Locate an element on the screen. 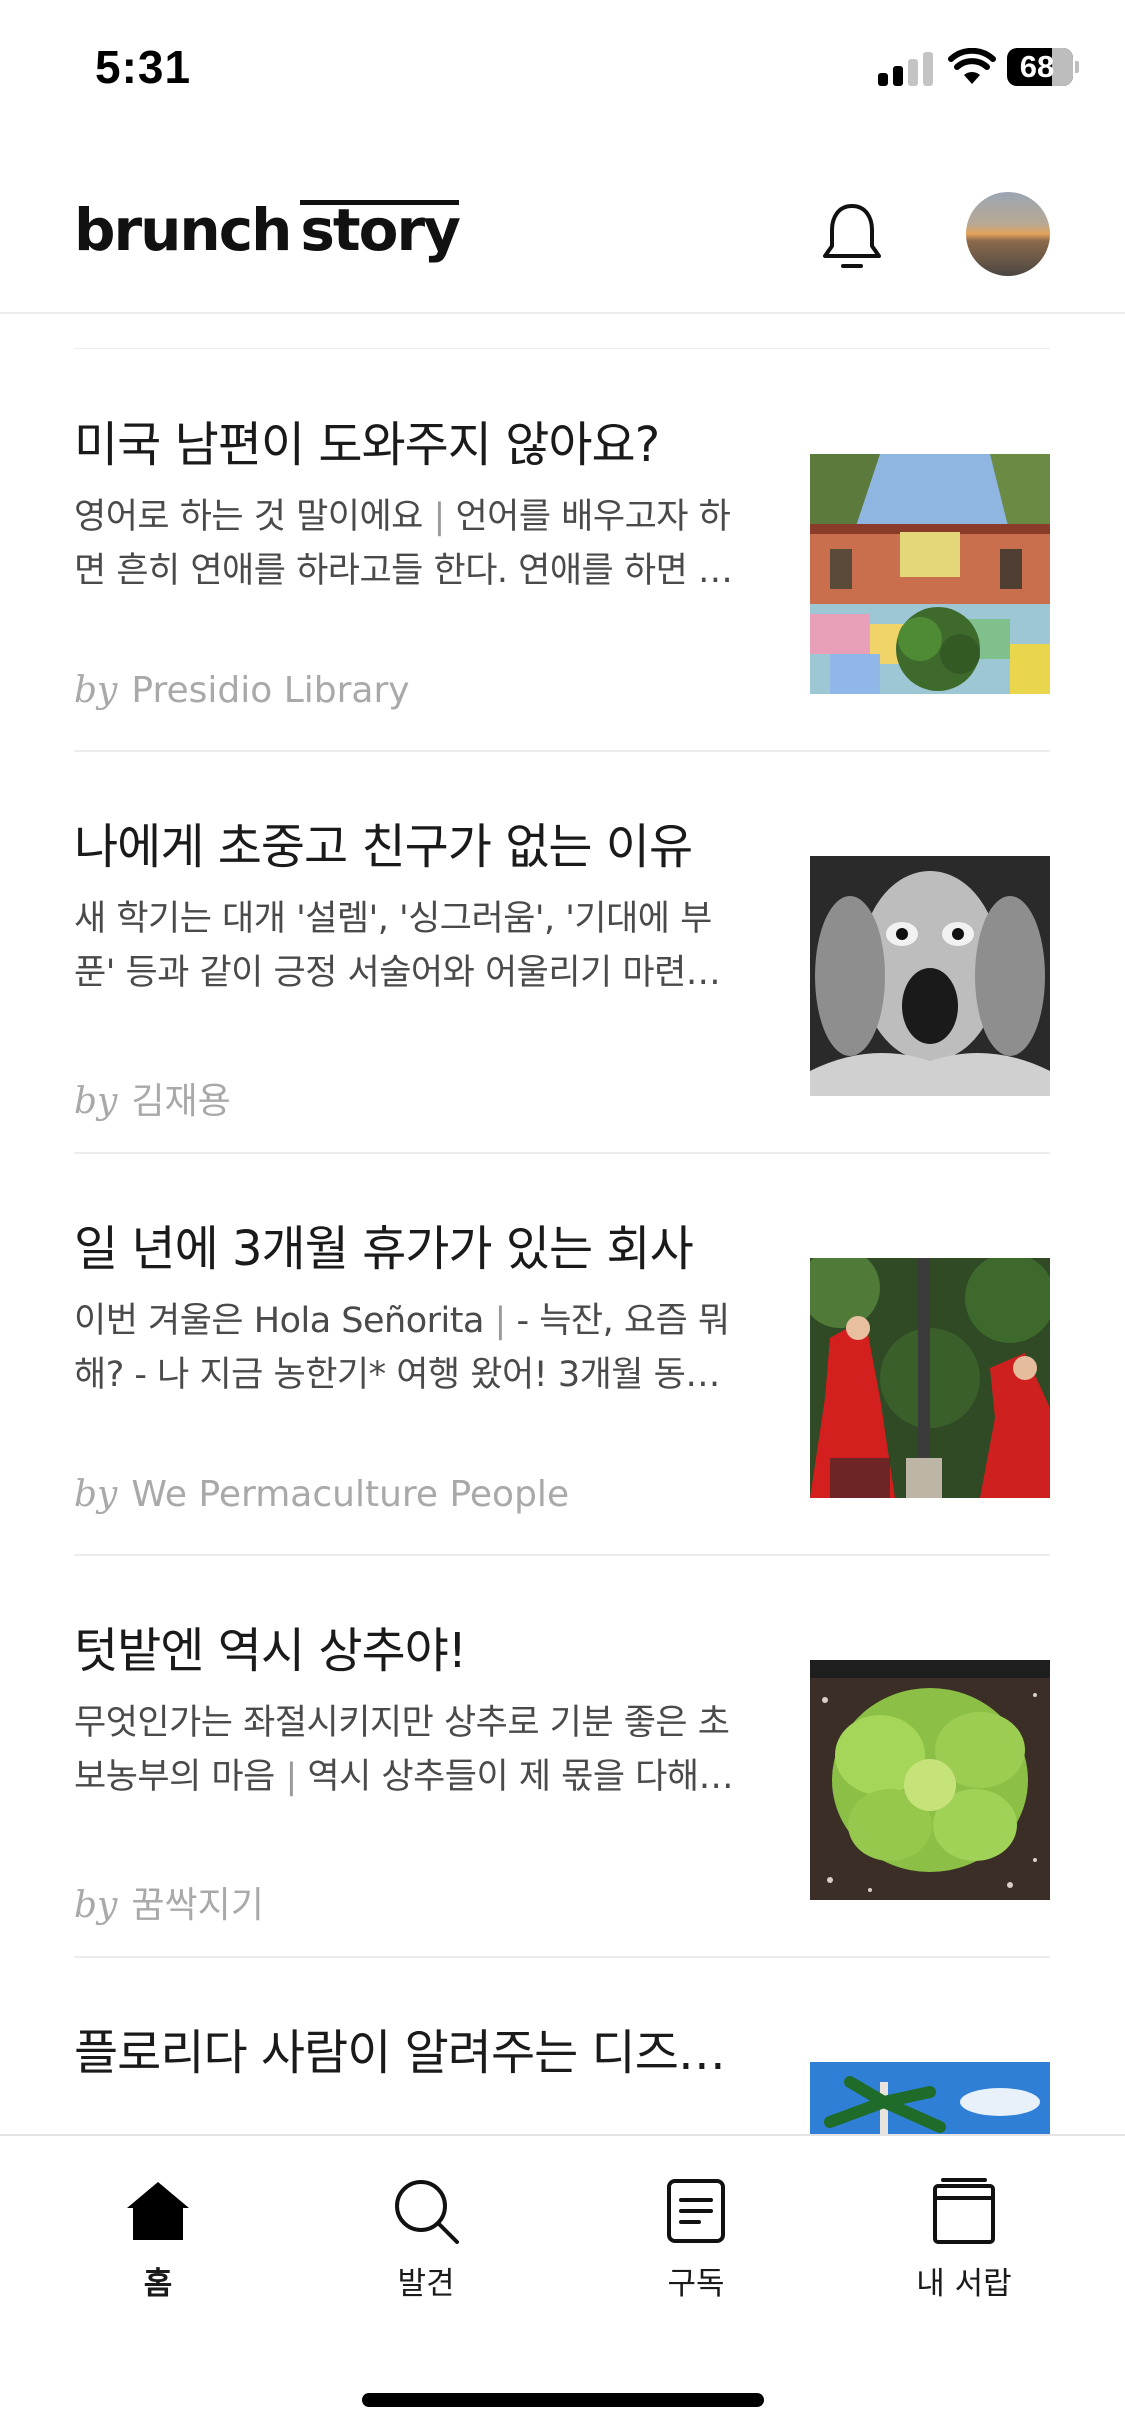 This screenshot has height=2436, width=1125. drawer-icon is located at coordinates (964, 2211).